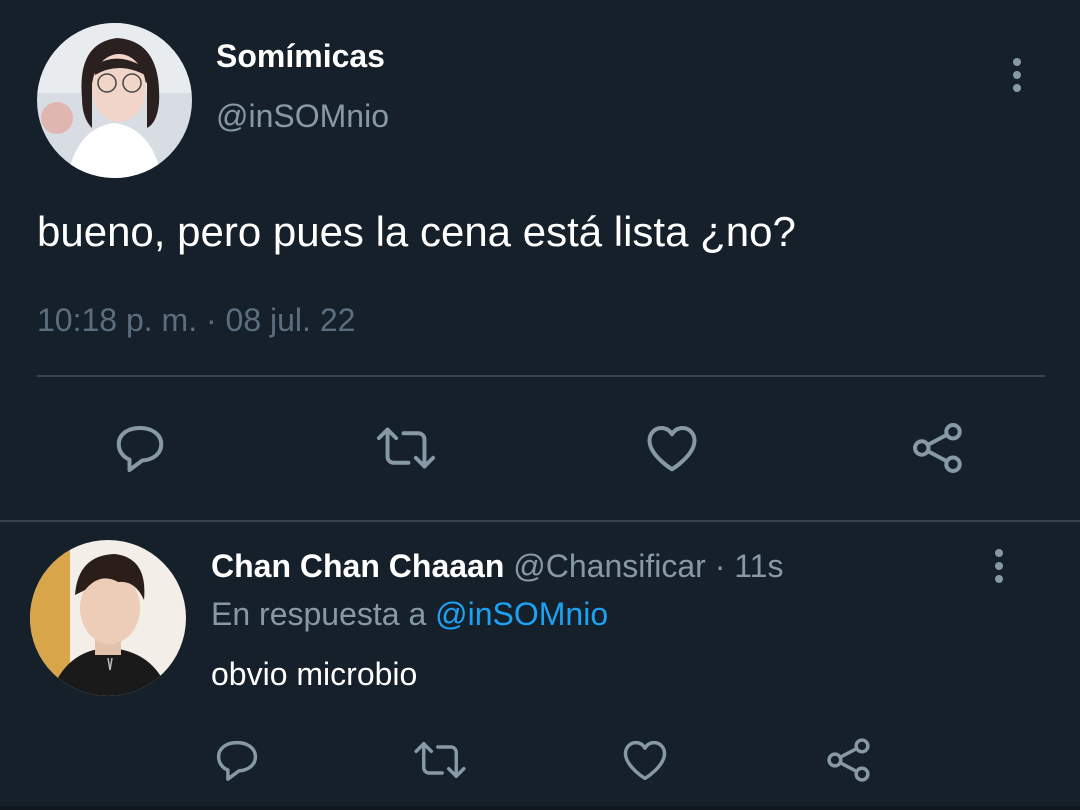  Describe the element at coordinates (314, 674) in the screenshot. I see `reply-text: obvio microbio` at that location.